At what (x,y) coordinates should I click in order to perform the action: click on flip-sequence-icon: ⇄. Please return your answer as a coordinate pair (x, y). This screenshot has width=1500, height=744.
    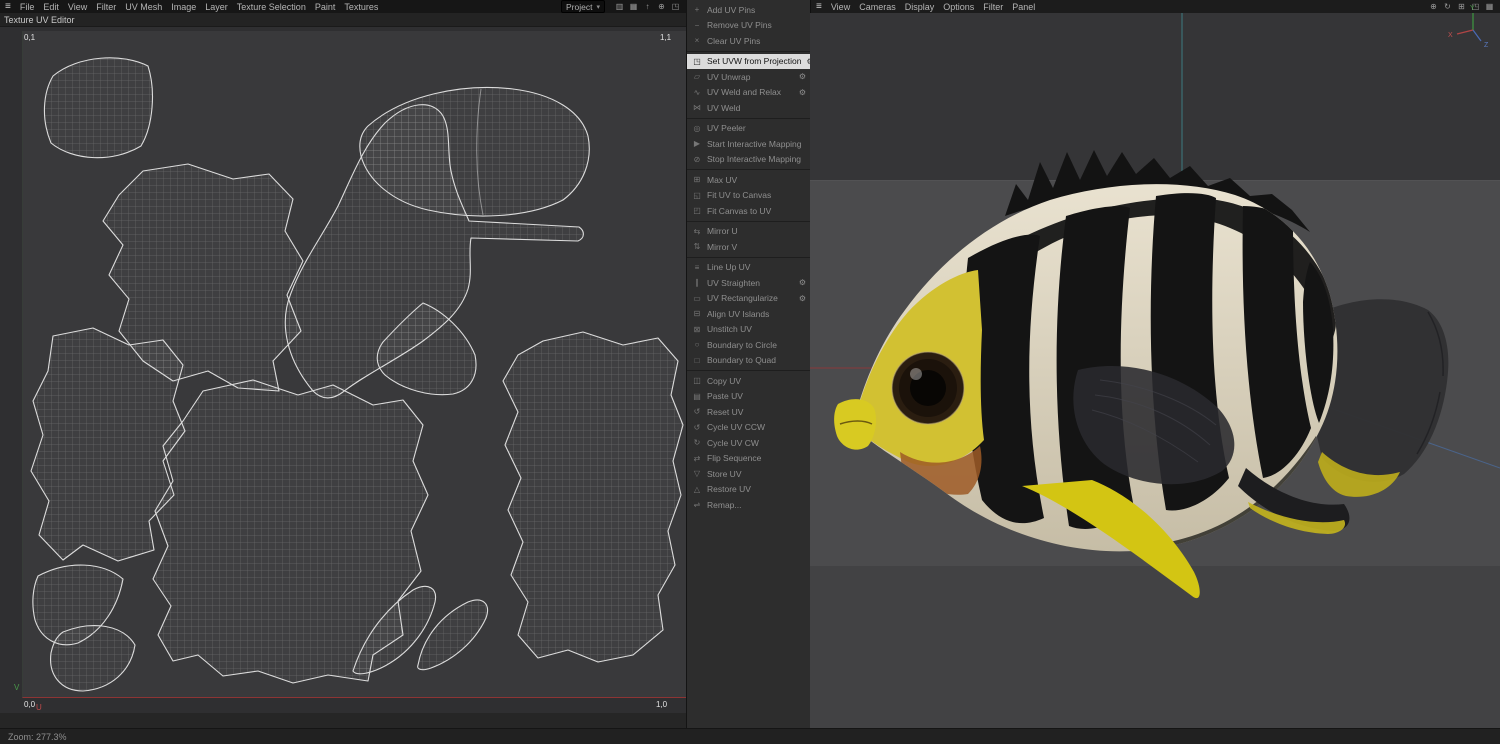
    Looking at the image, I should click on (697, 458).